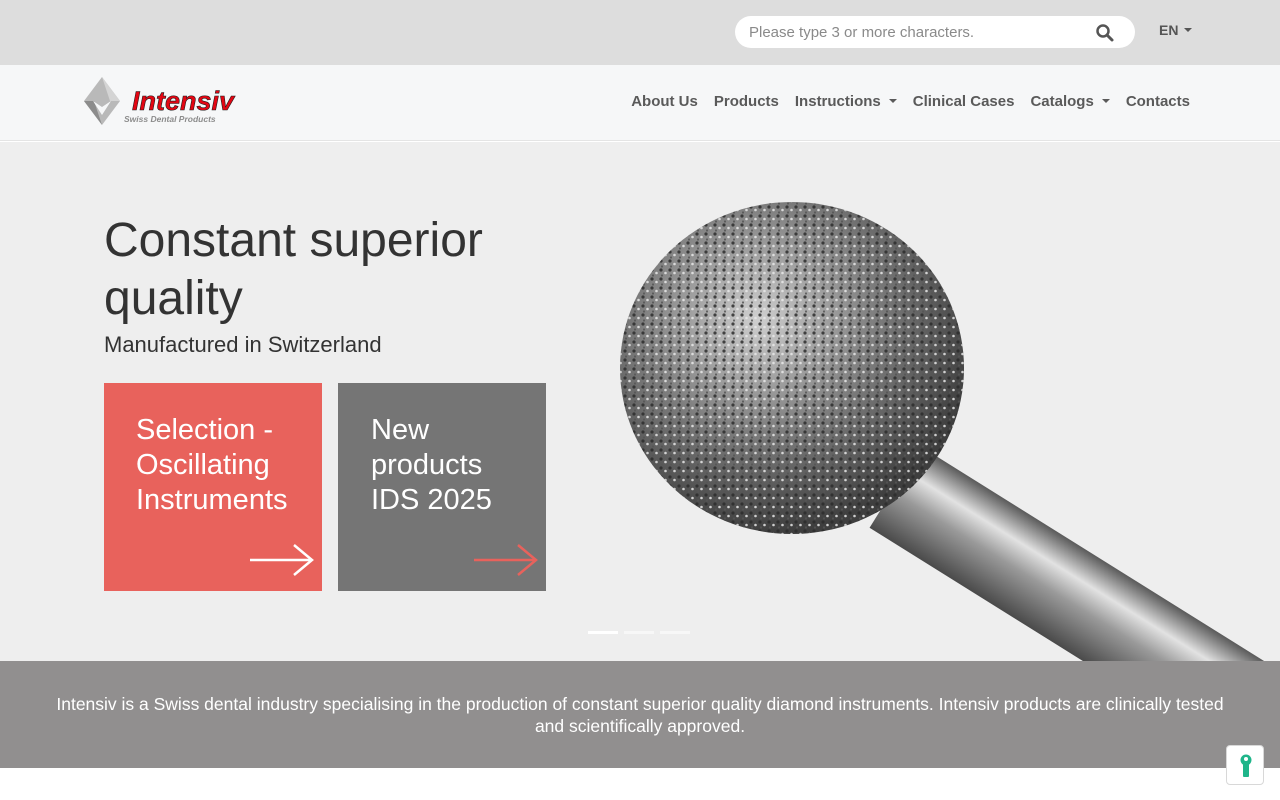 The height and width of the screenshot is (800, 1280). Describe the element at coordinates (1158, 101) in the screenshot. I see `nav-contacts: Contacts` at that location.